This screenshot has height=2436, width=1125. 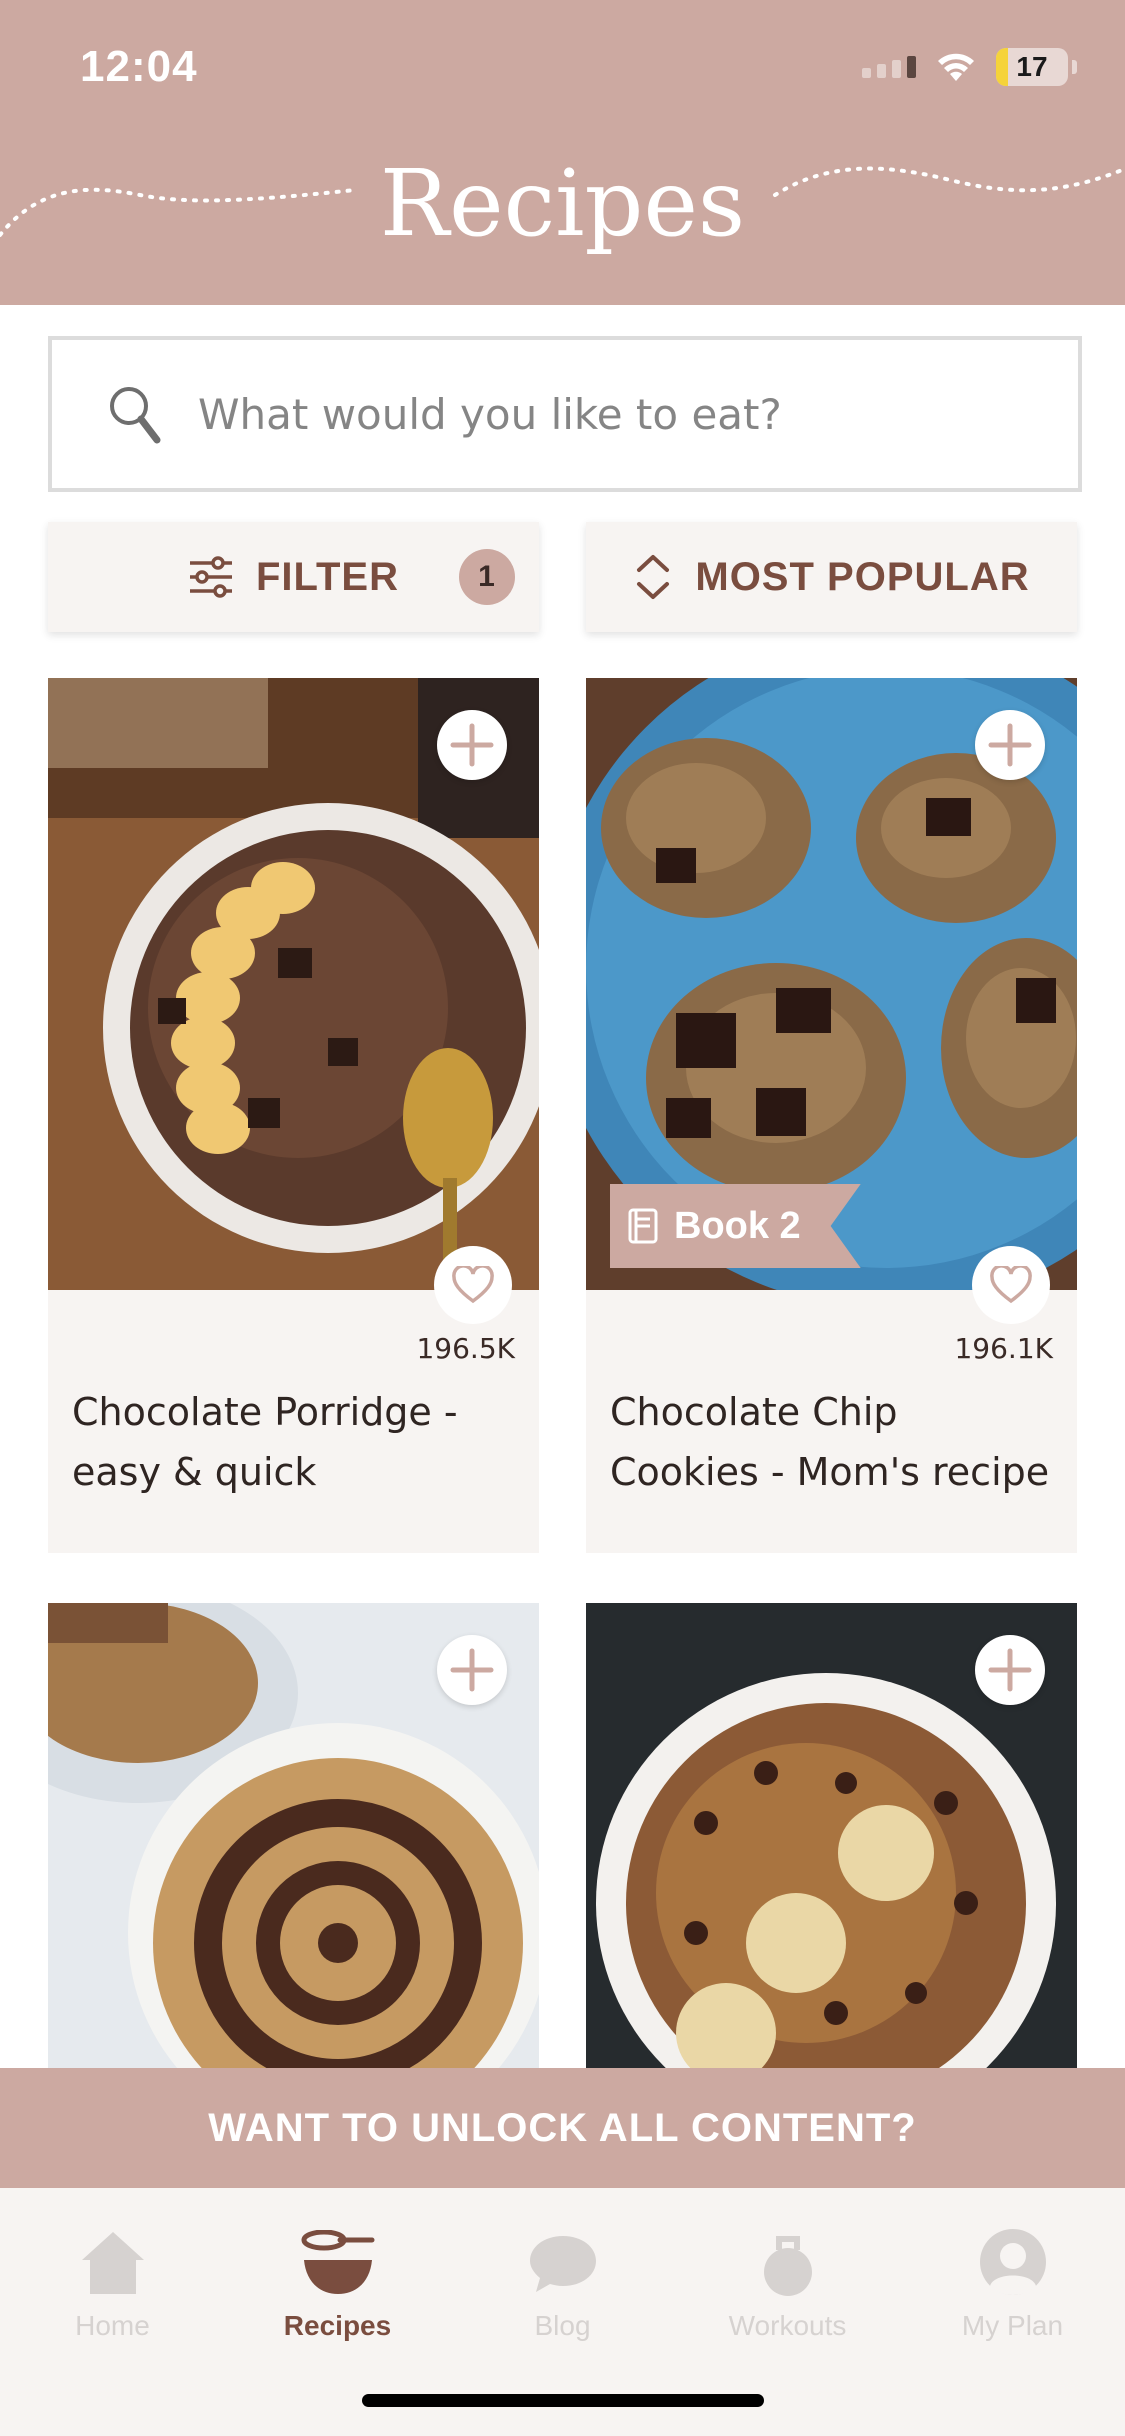 I want to click on search-bar, so click(x=565, y=414).